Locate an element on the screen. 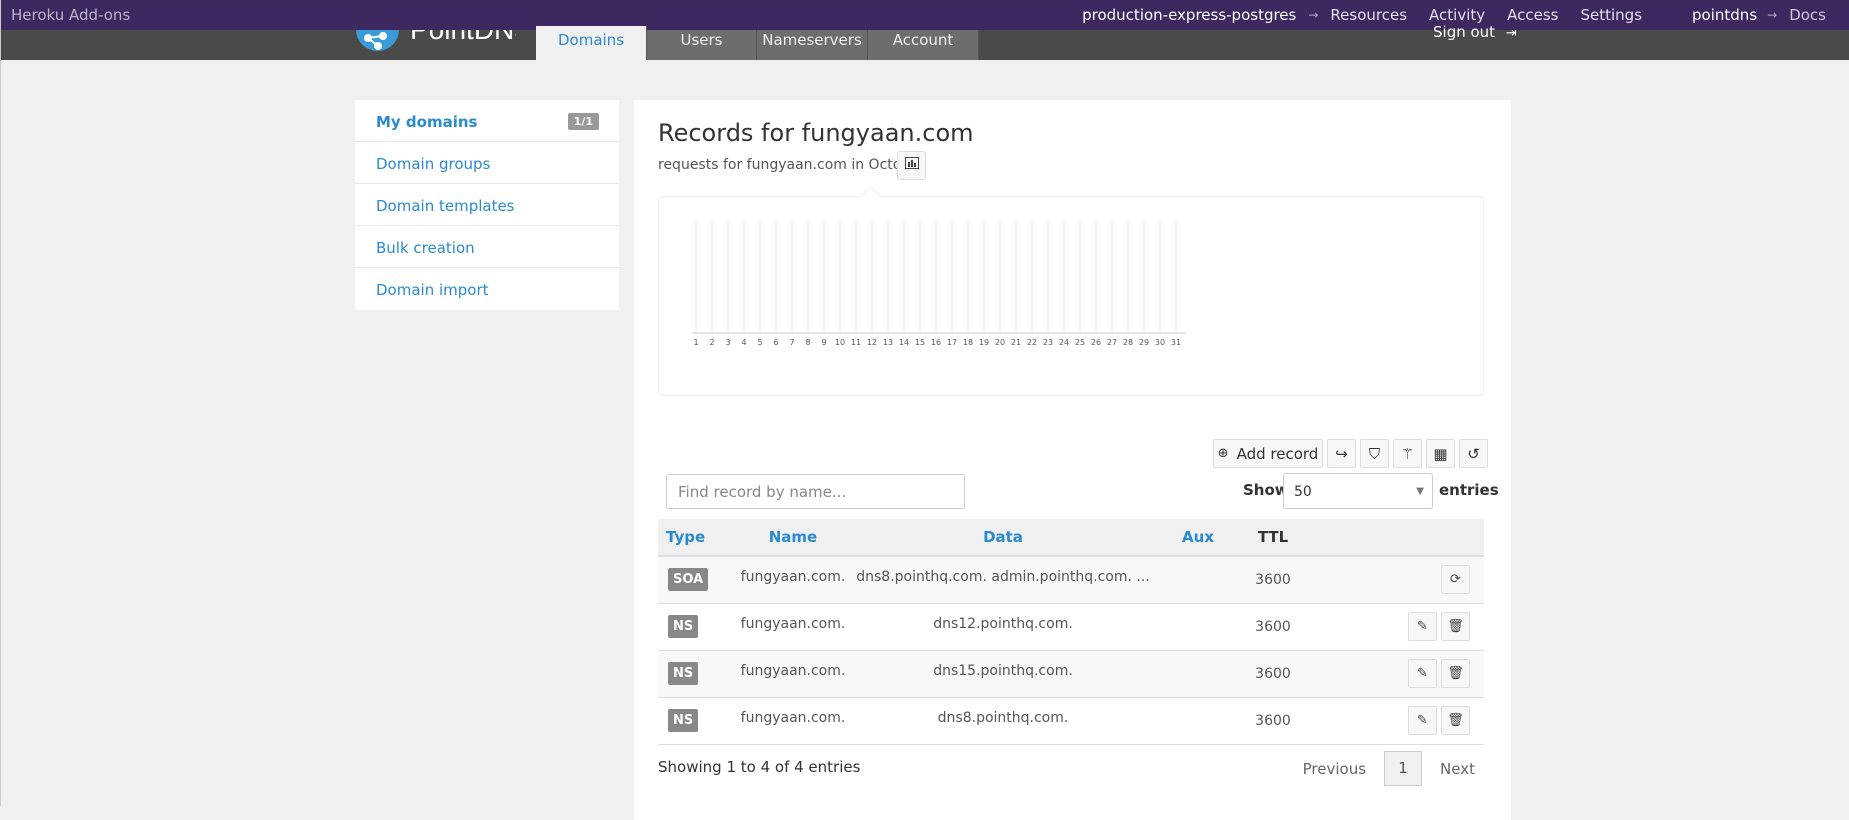 The width and height of the screenshot is (1849, 820). chart-tick-label: 12 is located at coordinates (872, 342).